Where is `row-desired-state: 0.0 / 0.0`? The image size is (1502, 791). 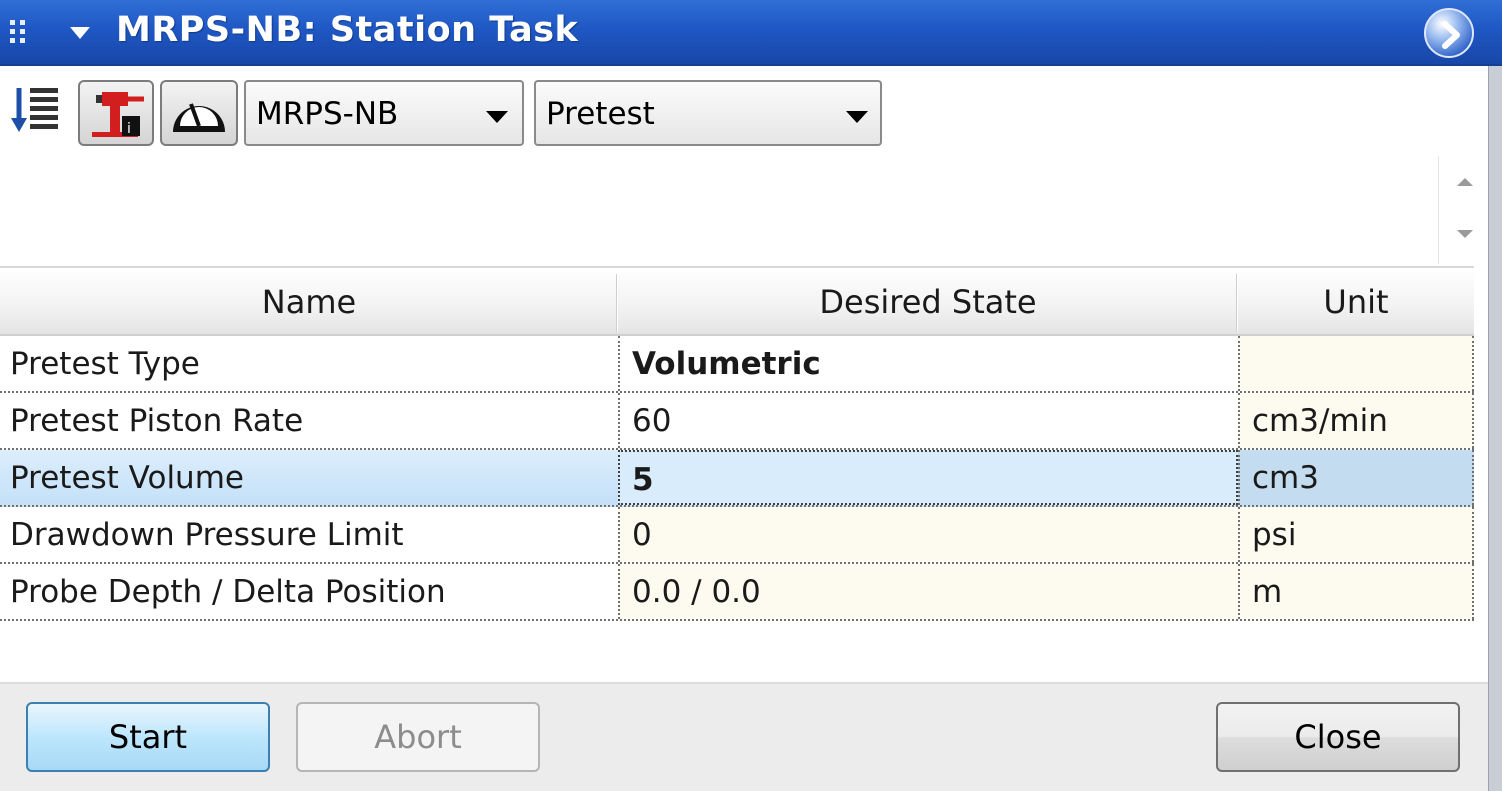
row-desired-state: 0.0 / 0.0 is located at coordinates (928, 591).